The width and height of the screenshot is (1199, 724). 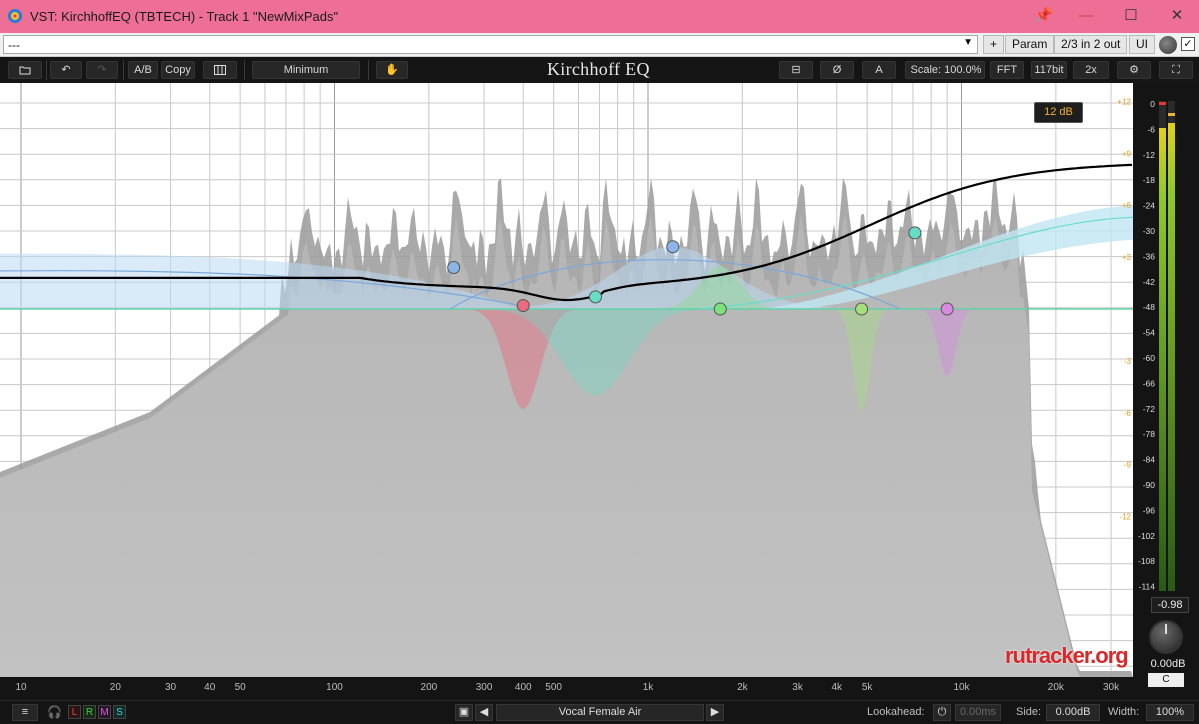 I want to click on output-gain-knob, so click(x=1166, y=637).